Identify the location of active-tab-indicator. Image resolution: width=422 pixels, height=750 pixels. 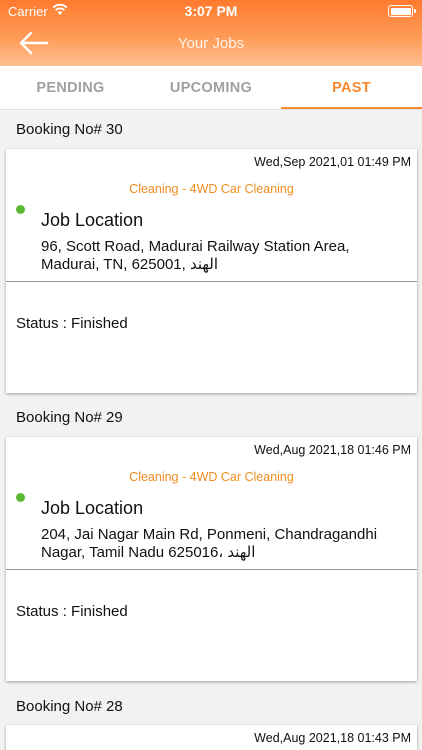
(351, 108).